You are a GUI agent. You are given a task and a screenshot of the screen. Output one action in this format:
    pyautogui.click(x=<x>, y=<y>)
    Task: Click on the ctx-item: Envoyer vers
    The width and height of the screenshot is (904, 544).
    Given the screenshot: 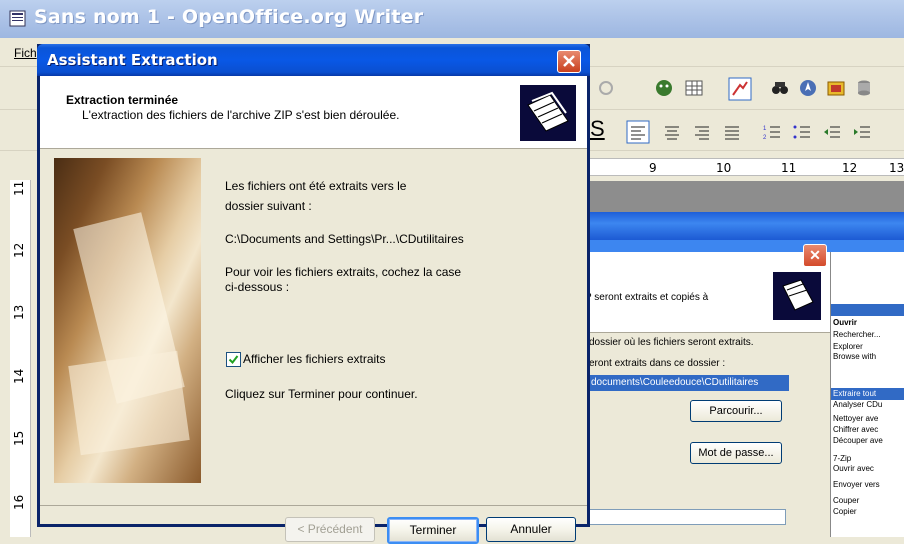 What is the action you would take?
    pyautogui.click(x=856, y=484)
    